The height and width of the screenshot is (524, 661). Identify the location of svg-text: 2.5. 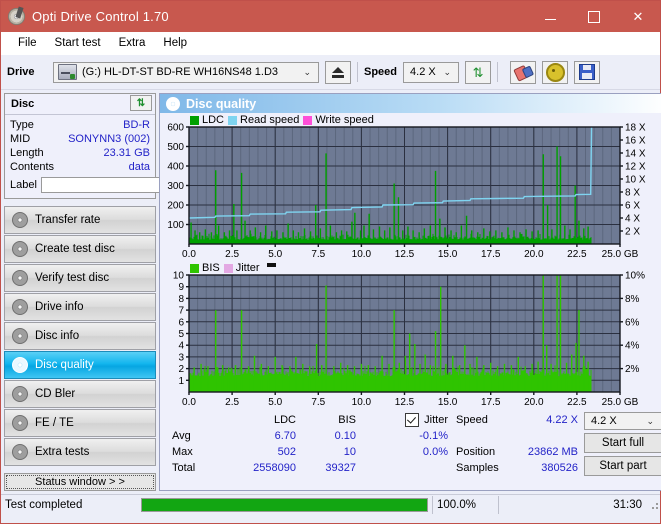
(232, 402).